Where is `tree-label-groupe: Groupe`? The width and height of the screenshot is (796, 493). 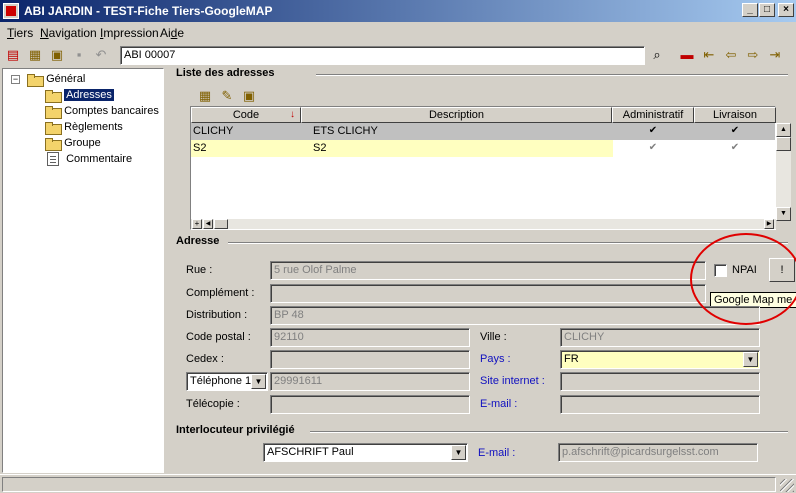
tree-label-groupe: Groupe is located at coordinates (82, 143).